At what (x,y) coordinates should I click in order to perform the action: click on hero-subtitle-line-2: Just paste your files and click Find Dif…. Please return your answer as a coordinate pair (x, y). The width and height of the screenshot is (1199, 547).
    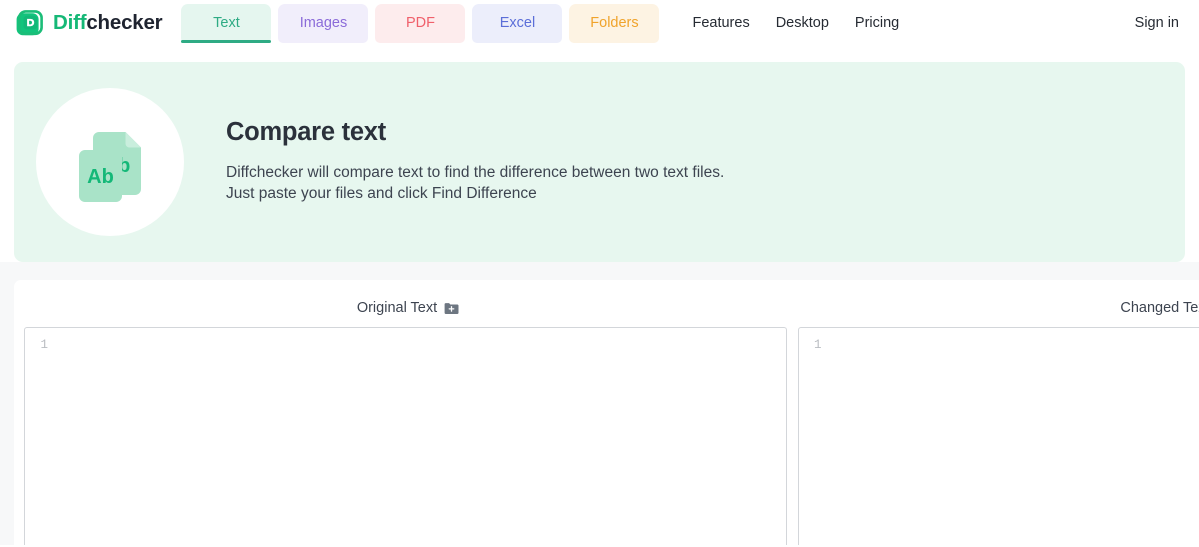
    Looking at the image, I should click on (381, 193).